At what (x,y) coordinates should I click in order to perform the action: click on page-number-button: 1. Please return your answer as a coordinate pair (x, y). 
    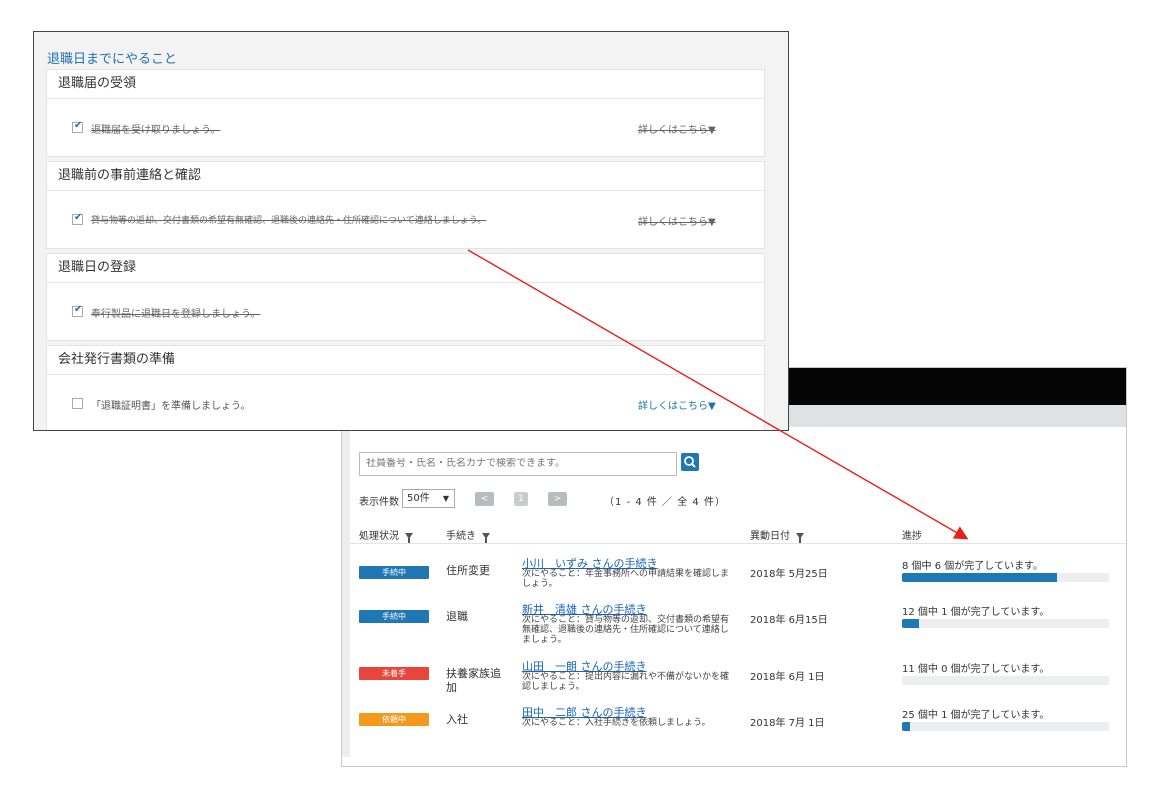
    Looking at the image, I should click on (521, 499).